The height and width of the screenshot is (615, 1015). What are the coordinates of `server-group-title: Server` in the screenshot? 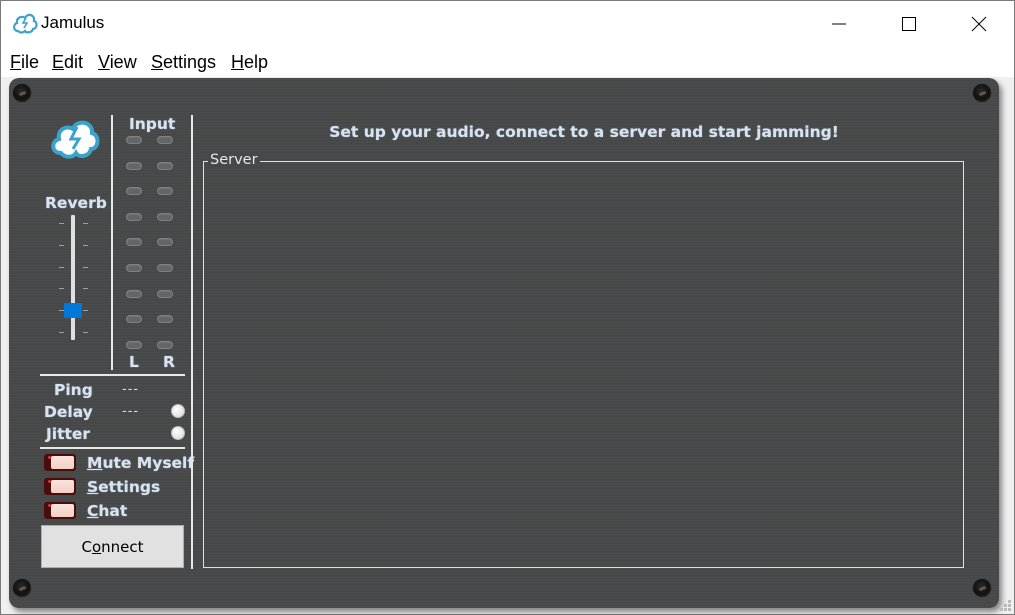 It's located at (234, 160).